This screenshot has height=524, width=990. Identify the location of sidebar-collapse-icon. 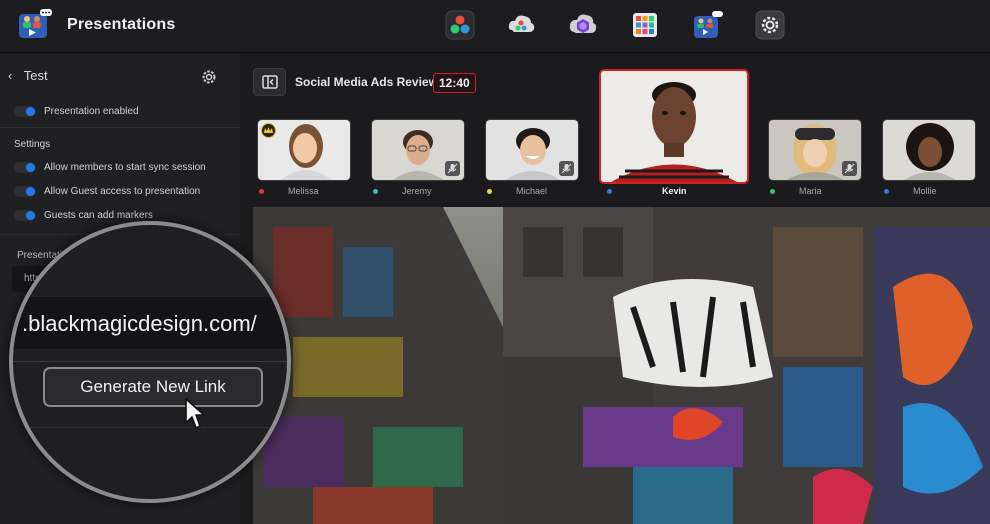
(270, 82).